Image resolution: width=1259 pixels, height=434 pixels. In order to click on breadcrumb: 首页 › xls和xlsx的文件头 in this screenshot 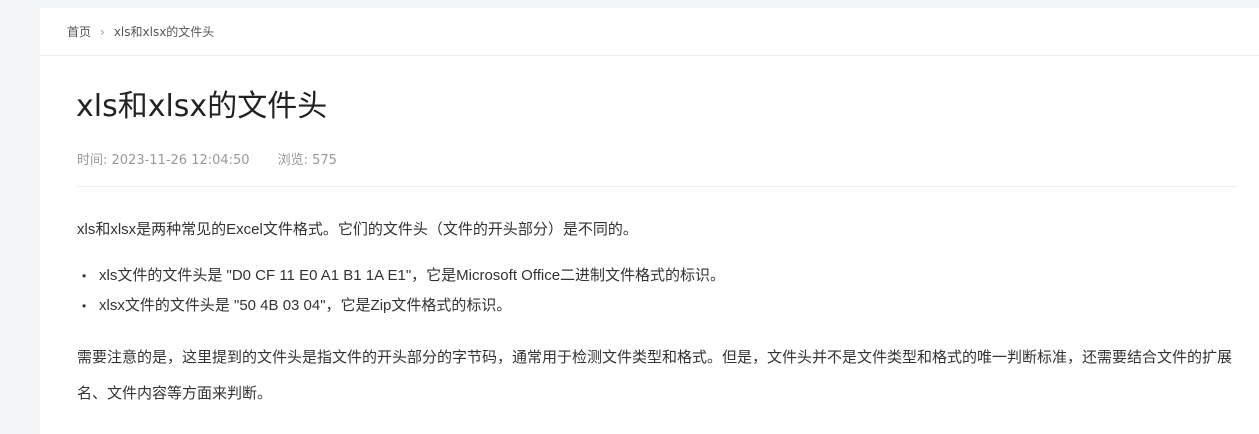, I will do `click(140, 32)`.